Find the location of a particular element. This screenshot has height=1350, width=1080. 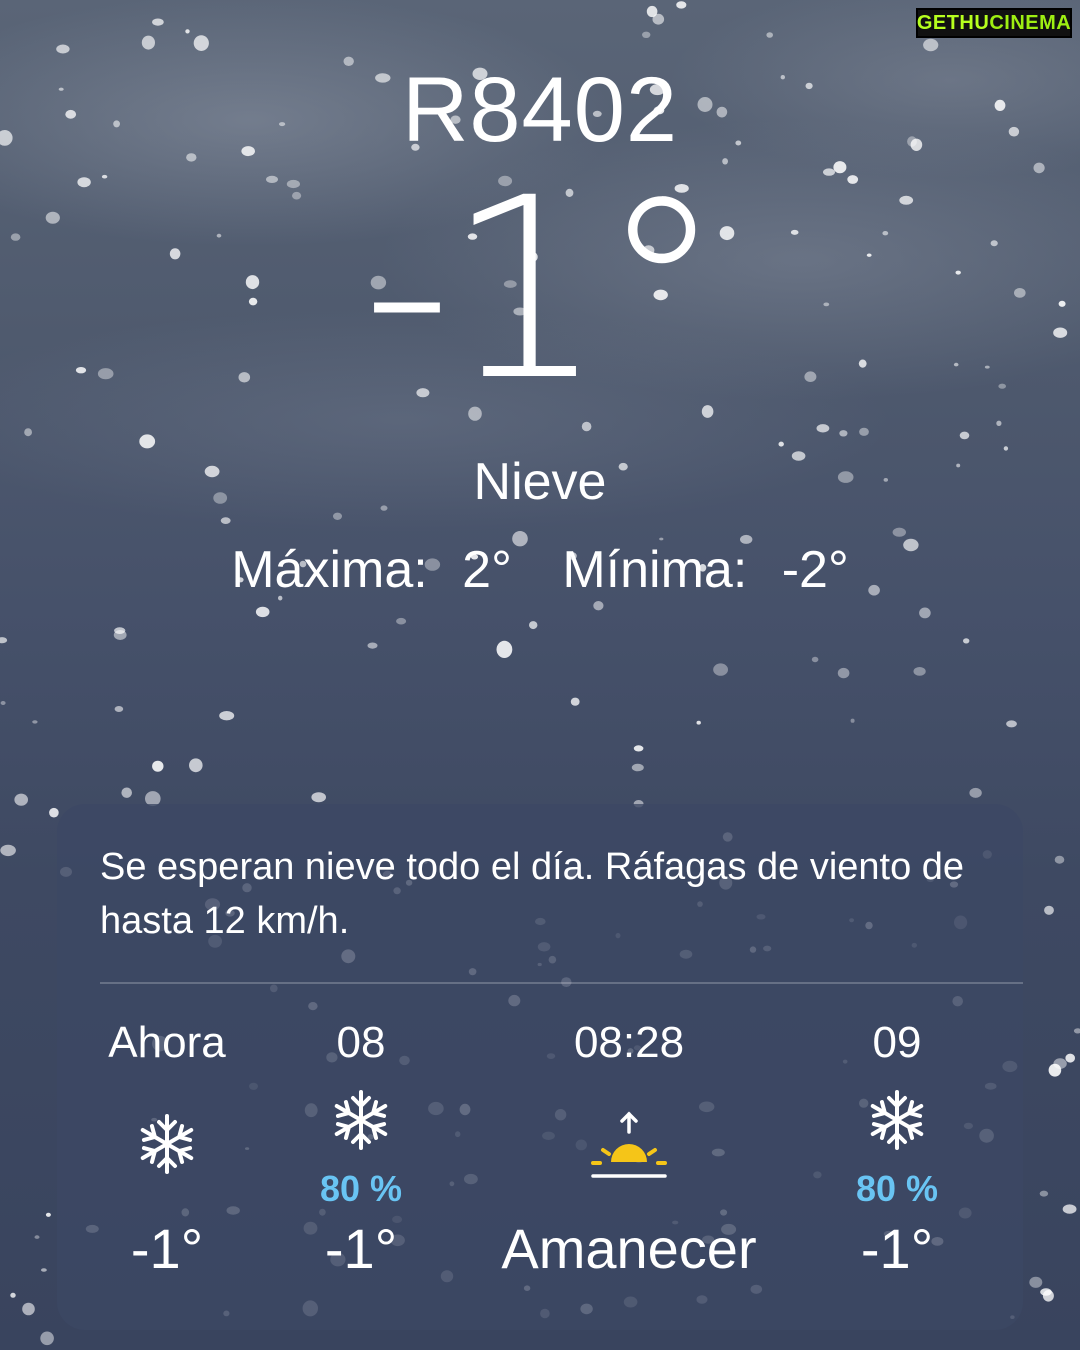

condition-text: Nieve is located at coordinates (540, 482).